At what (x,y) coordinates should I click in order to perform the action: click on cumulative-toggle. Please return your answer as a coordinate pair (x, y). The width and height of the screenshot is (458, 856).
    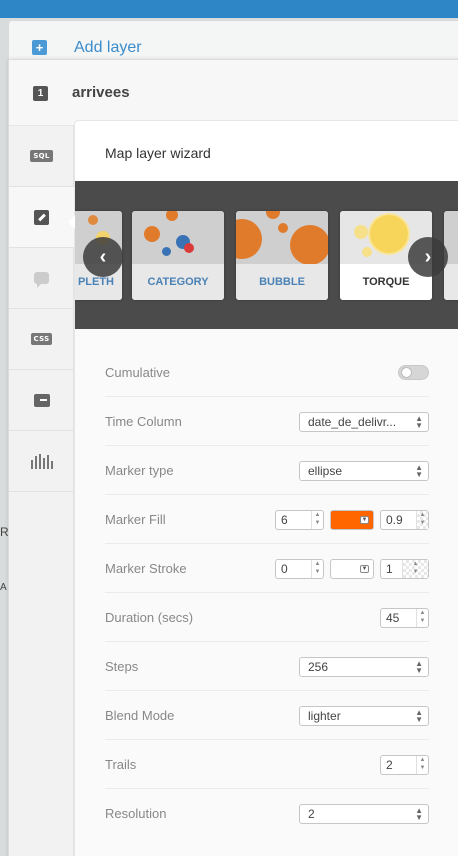
    Looking at the image, I should click on (413, 372).